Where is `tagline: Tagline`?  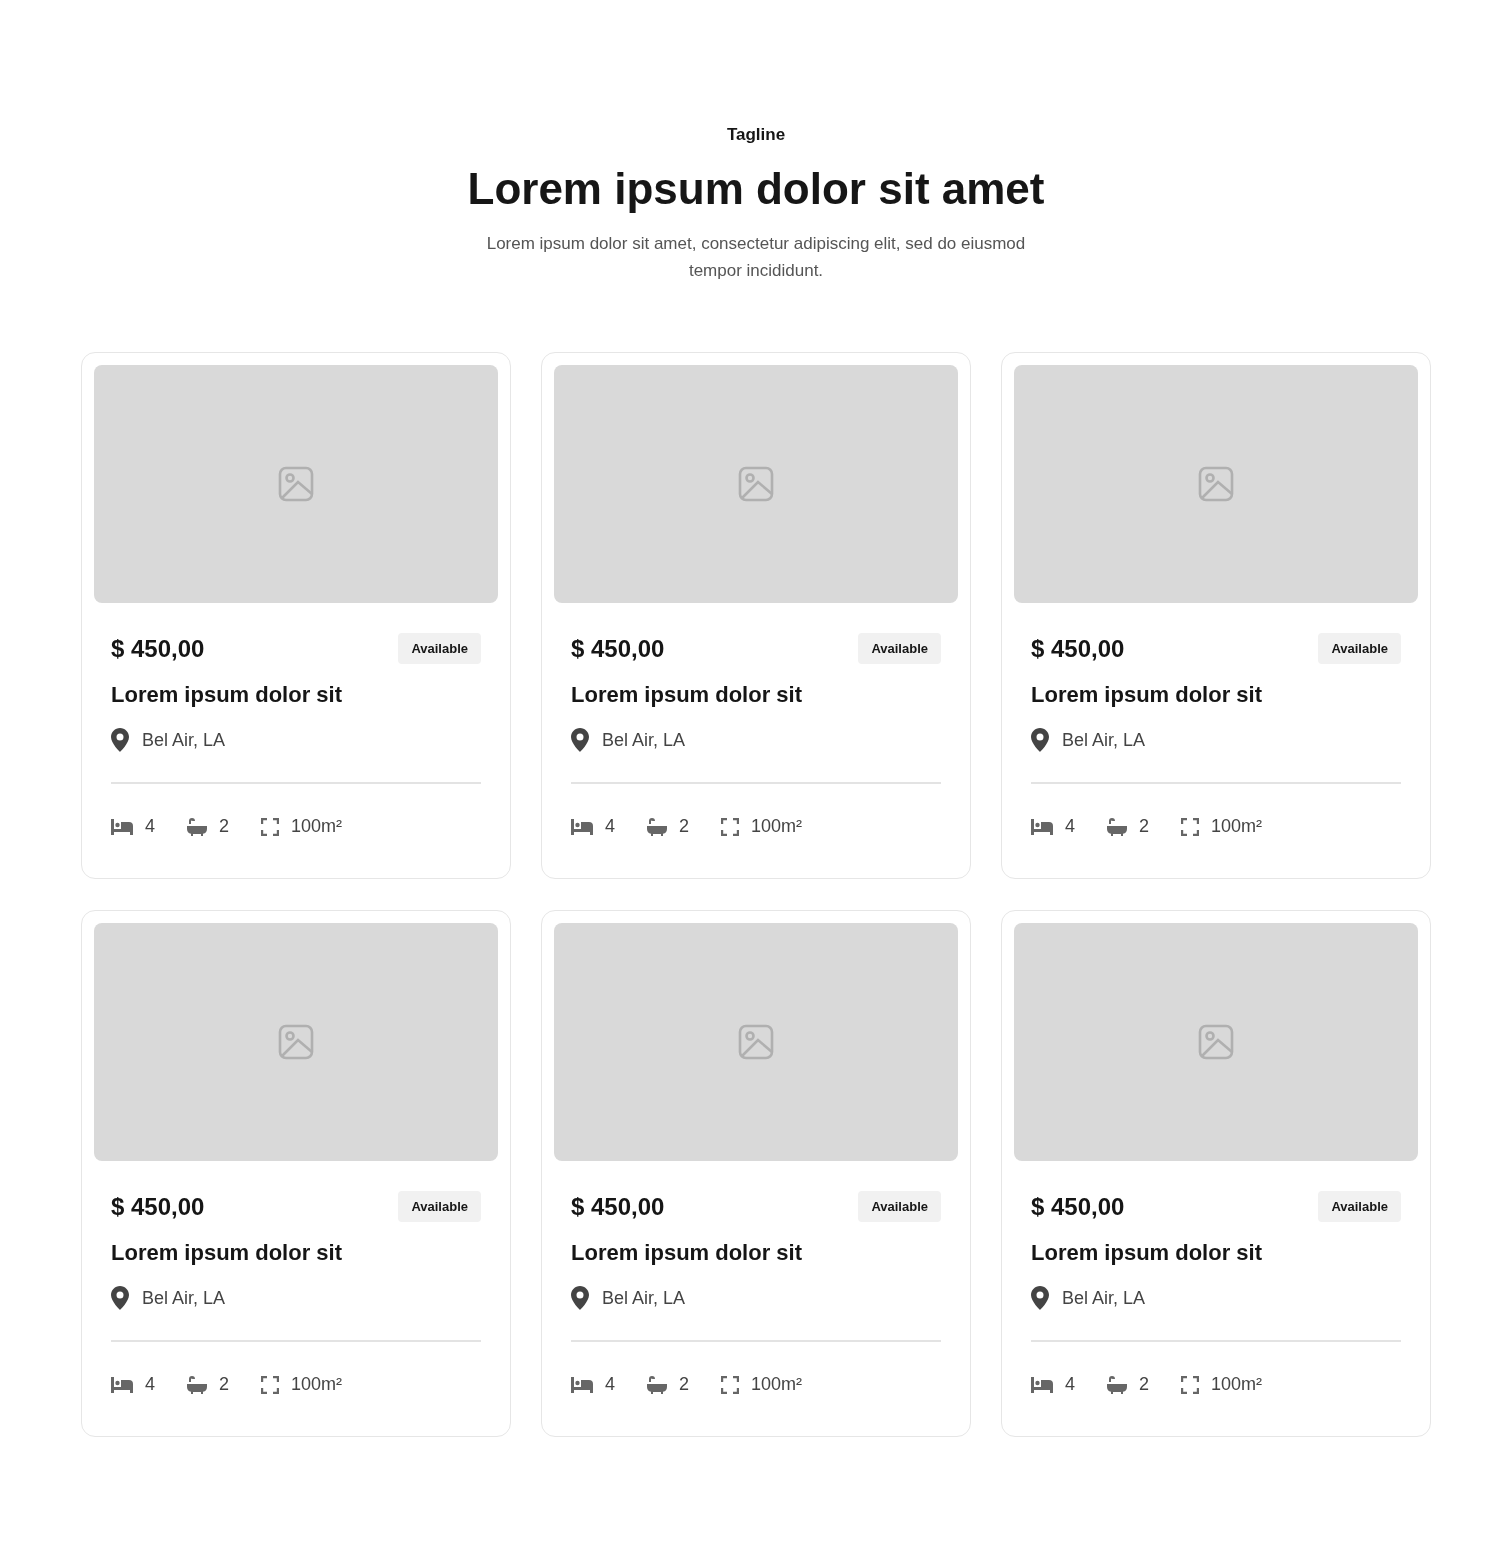 tagline: Tagline is located at coordinates (756, 135).